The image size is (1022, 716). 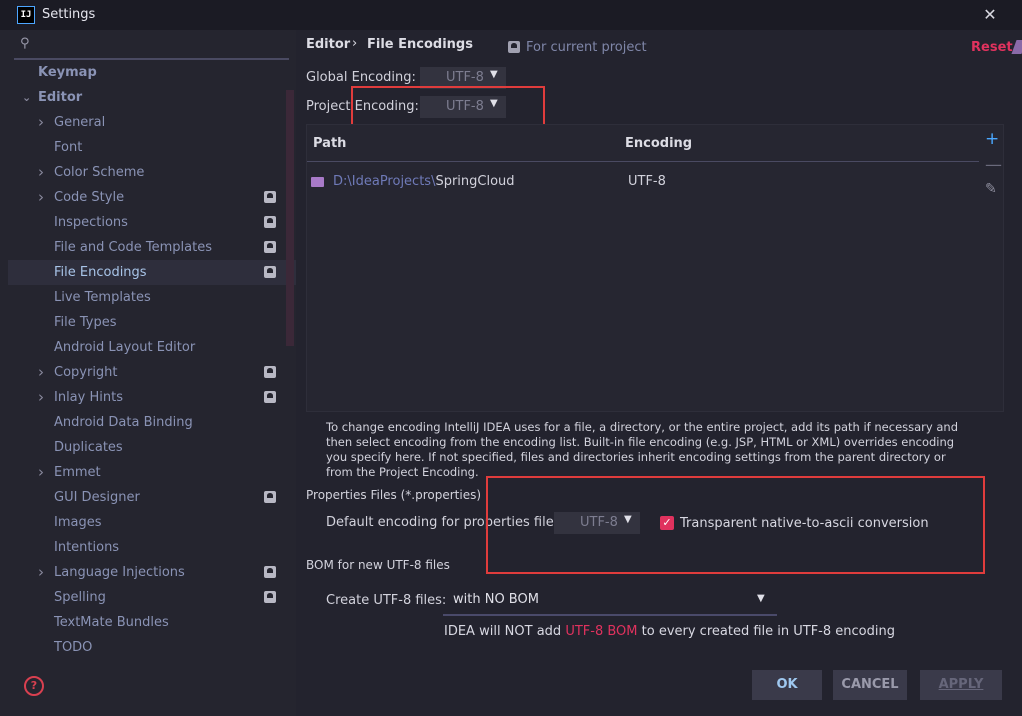 What do you see at coordinates (80, 597) in the screenshot?
I see `sidebar-item-label: Spelling` at bounding box center [80, 597].